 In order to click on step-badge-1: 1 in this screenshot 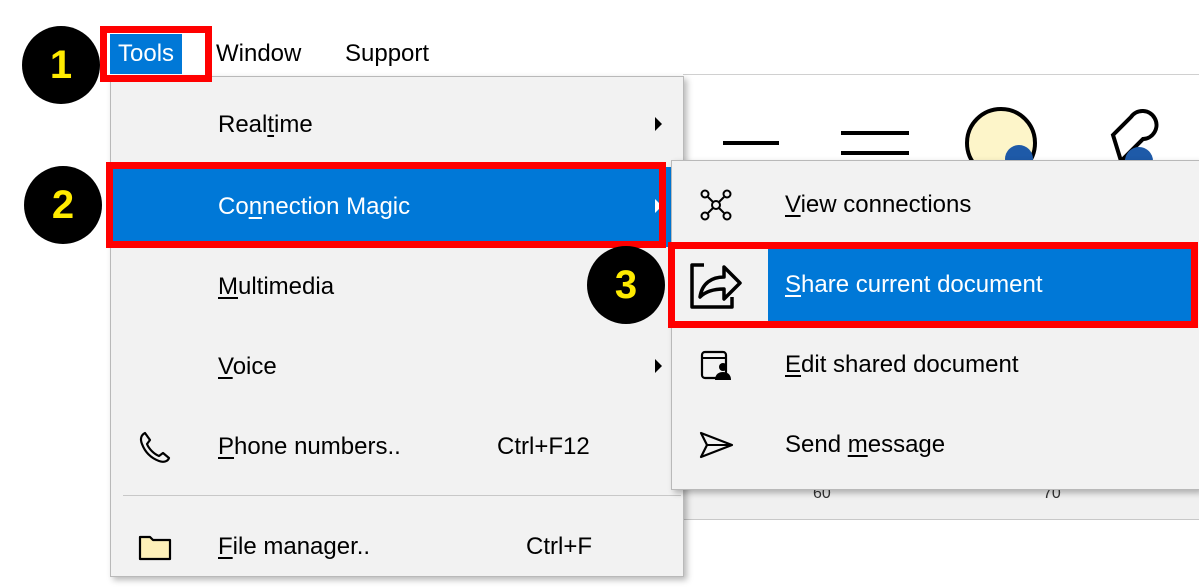, I will do `click(61, 65)`.